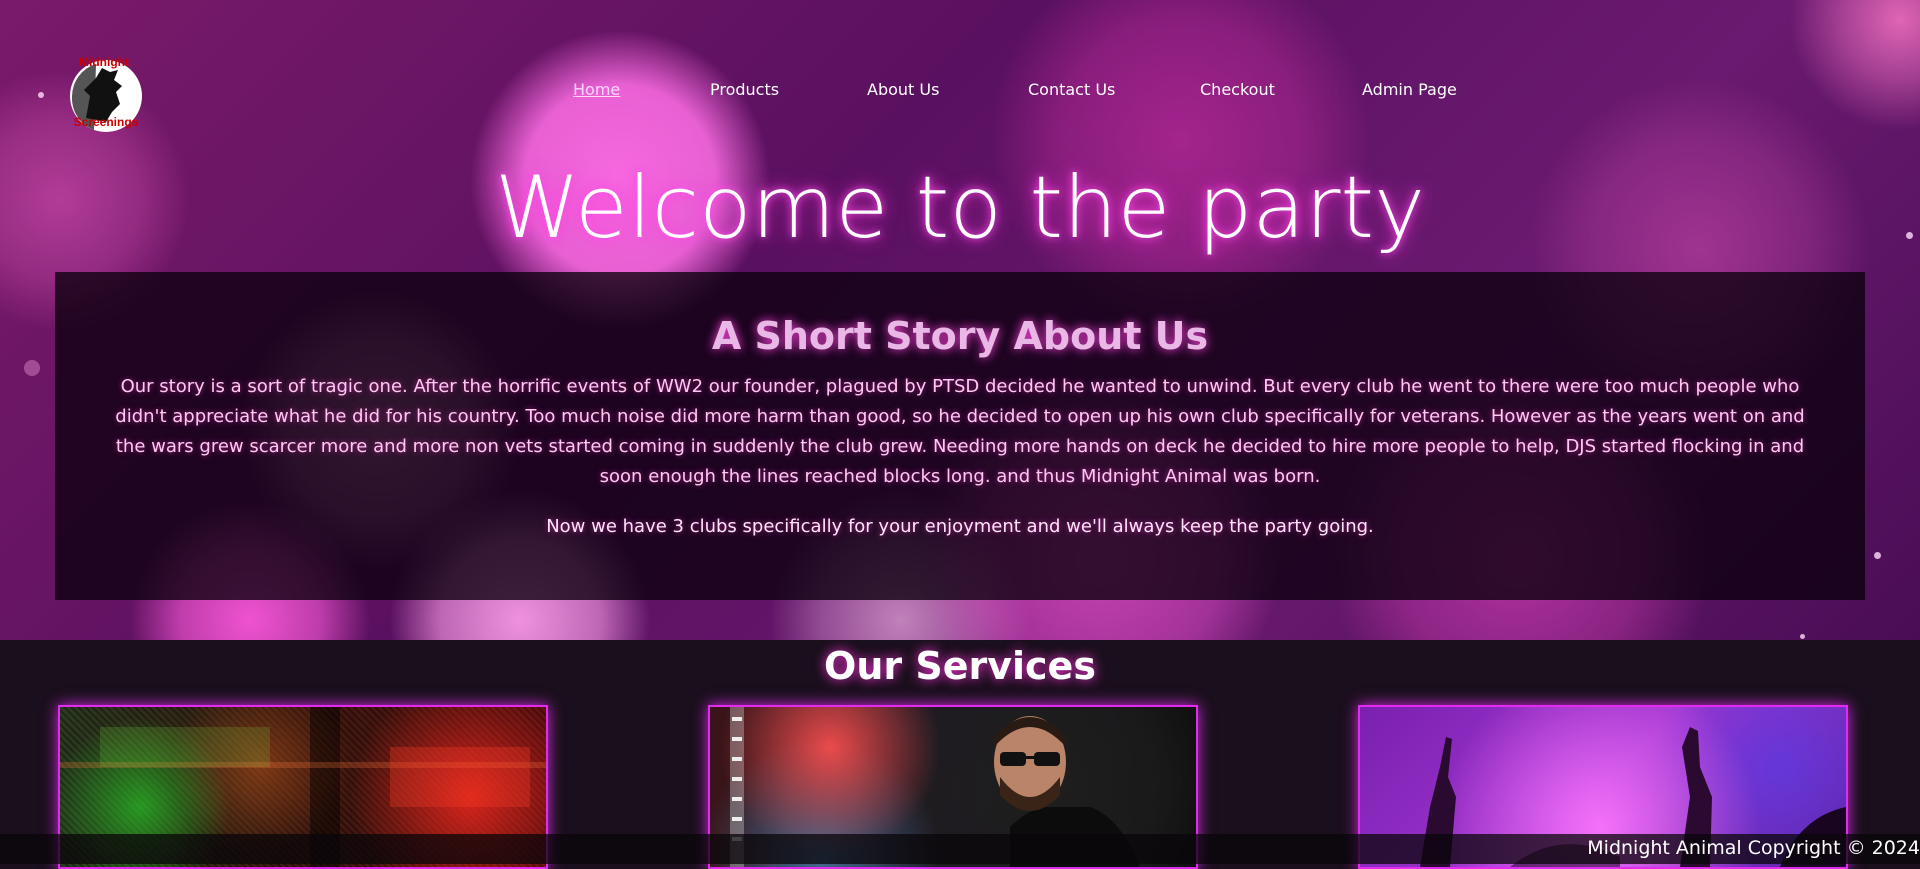 Image resolution: width=1920 pixels, height=869 pixels. Describe the element at coordinates (1071, 89) in the screenshot. I see `nav-contact-link: Contact Us` at that location.